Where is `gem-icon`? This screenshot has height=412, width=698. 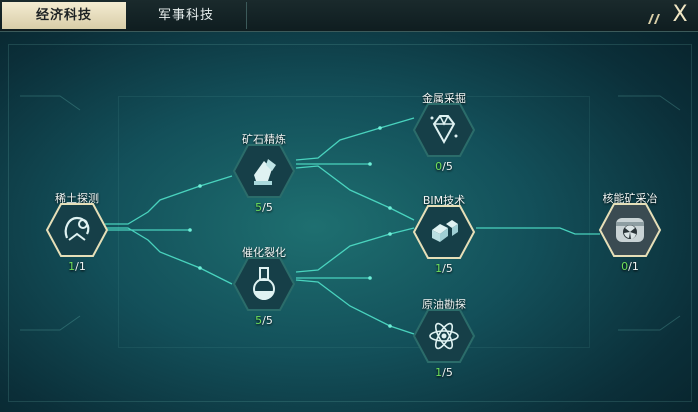
gem-icon is located at coordinates (444, 130).